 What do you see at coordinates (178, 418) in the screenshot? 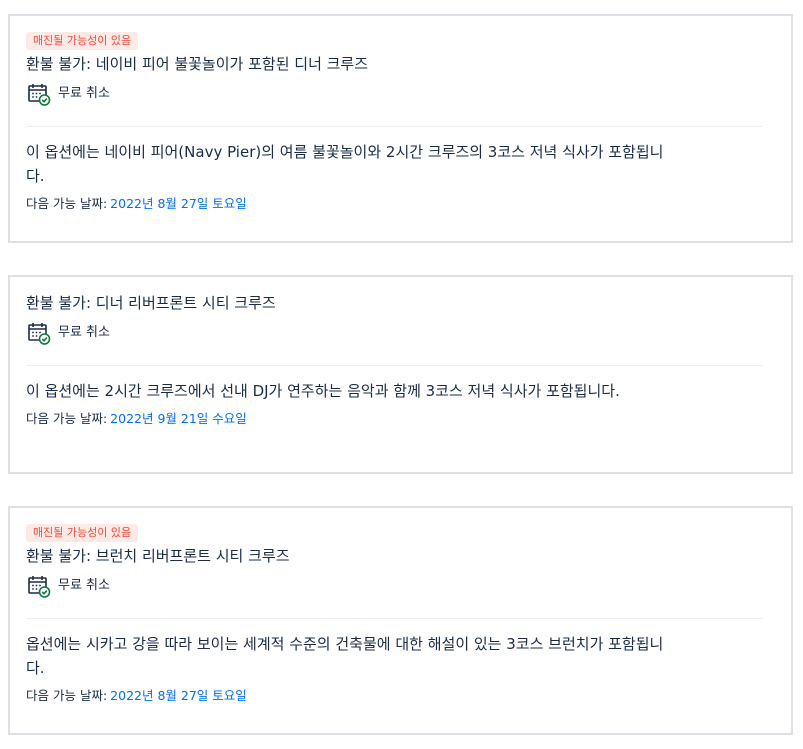
I see `next-available-date-value: 2022년 9월 21일 수요일` at bounding box center [178, 418].